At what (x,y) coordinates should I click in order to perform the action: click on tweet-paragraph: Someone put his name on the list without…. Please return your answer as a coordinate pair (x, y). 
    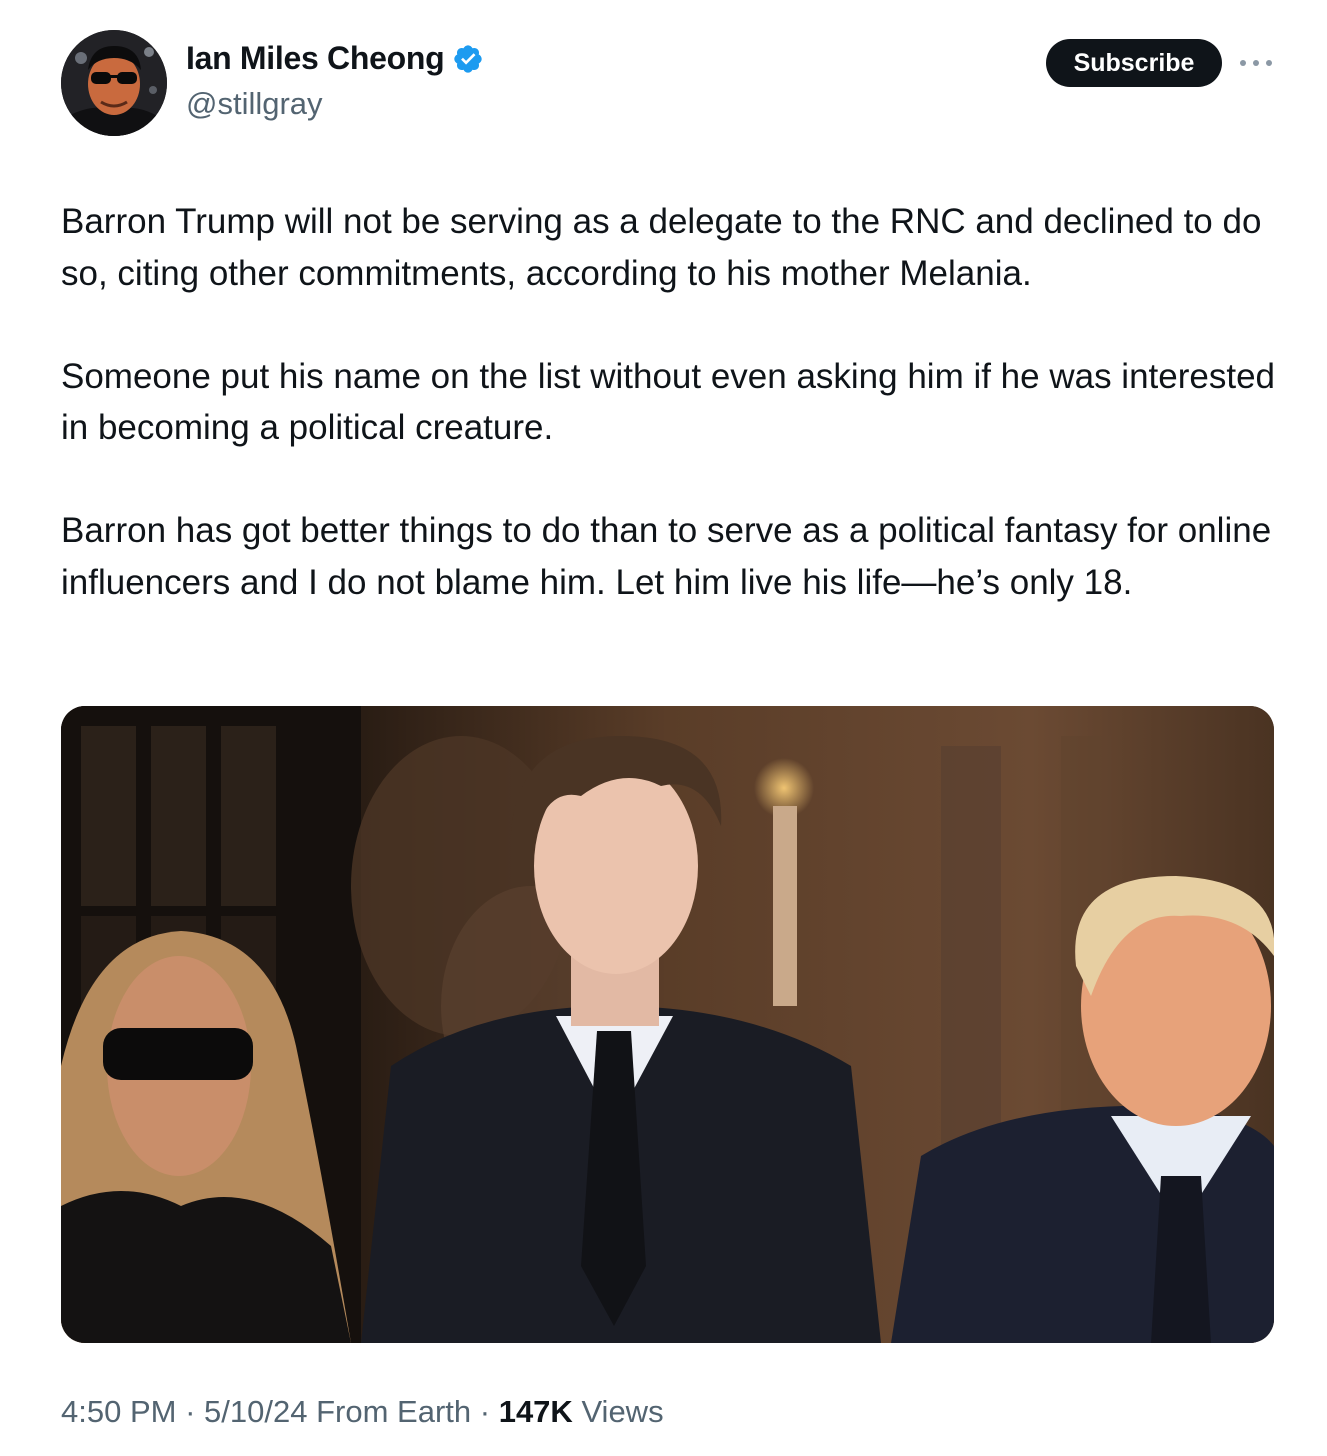
    Looking at the image, I should click on (668, 402).